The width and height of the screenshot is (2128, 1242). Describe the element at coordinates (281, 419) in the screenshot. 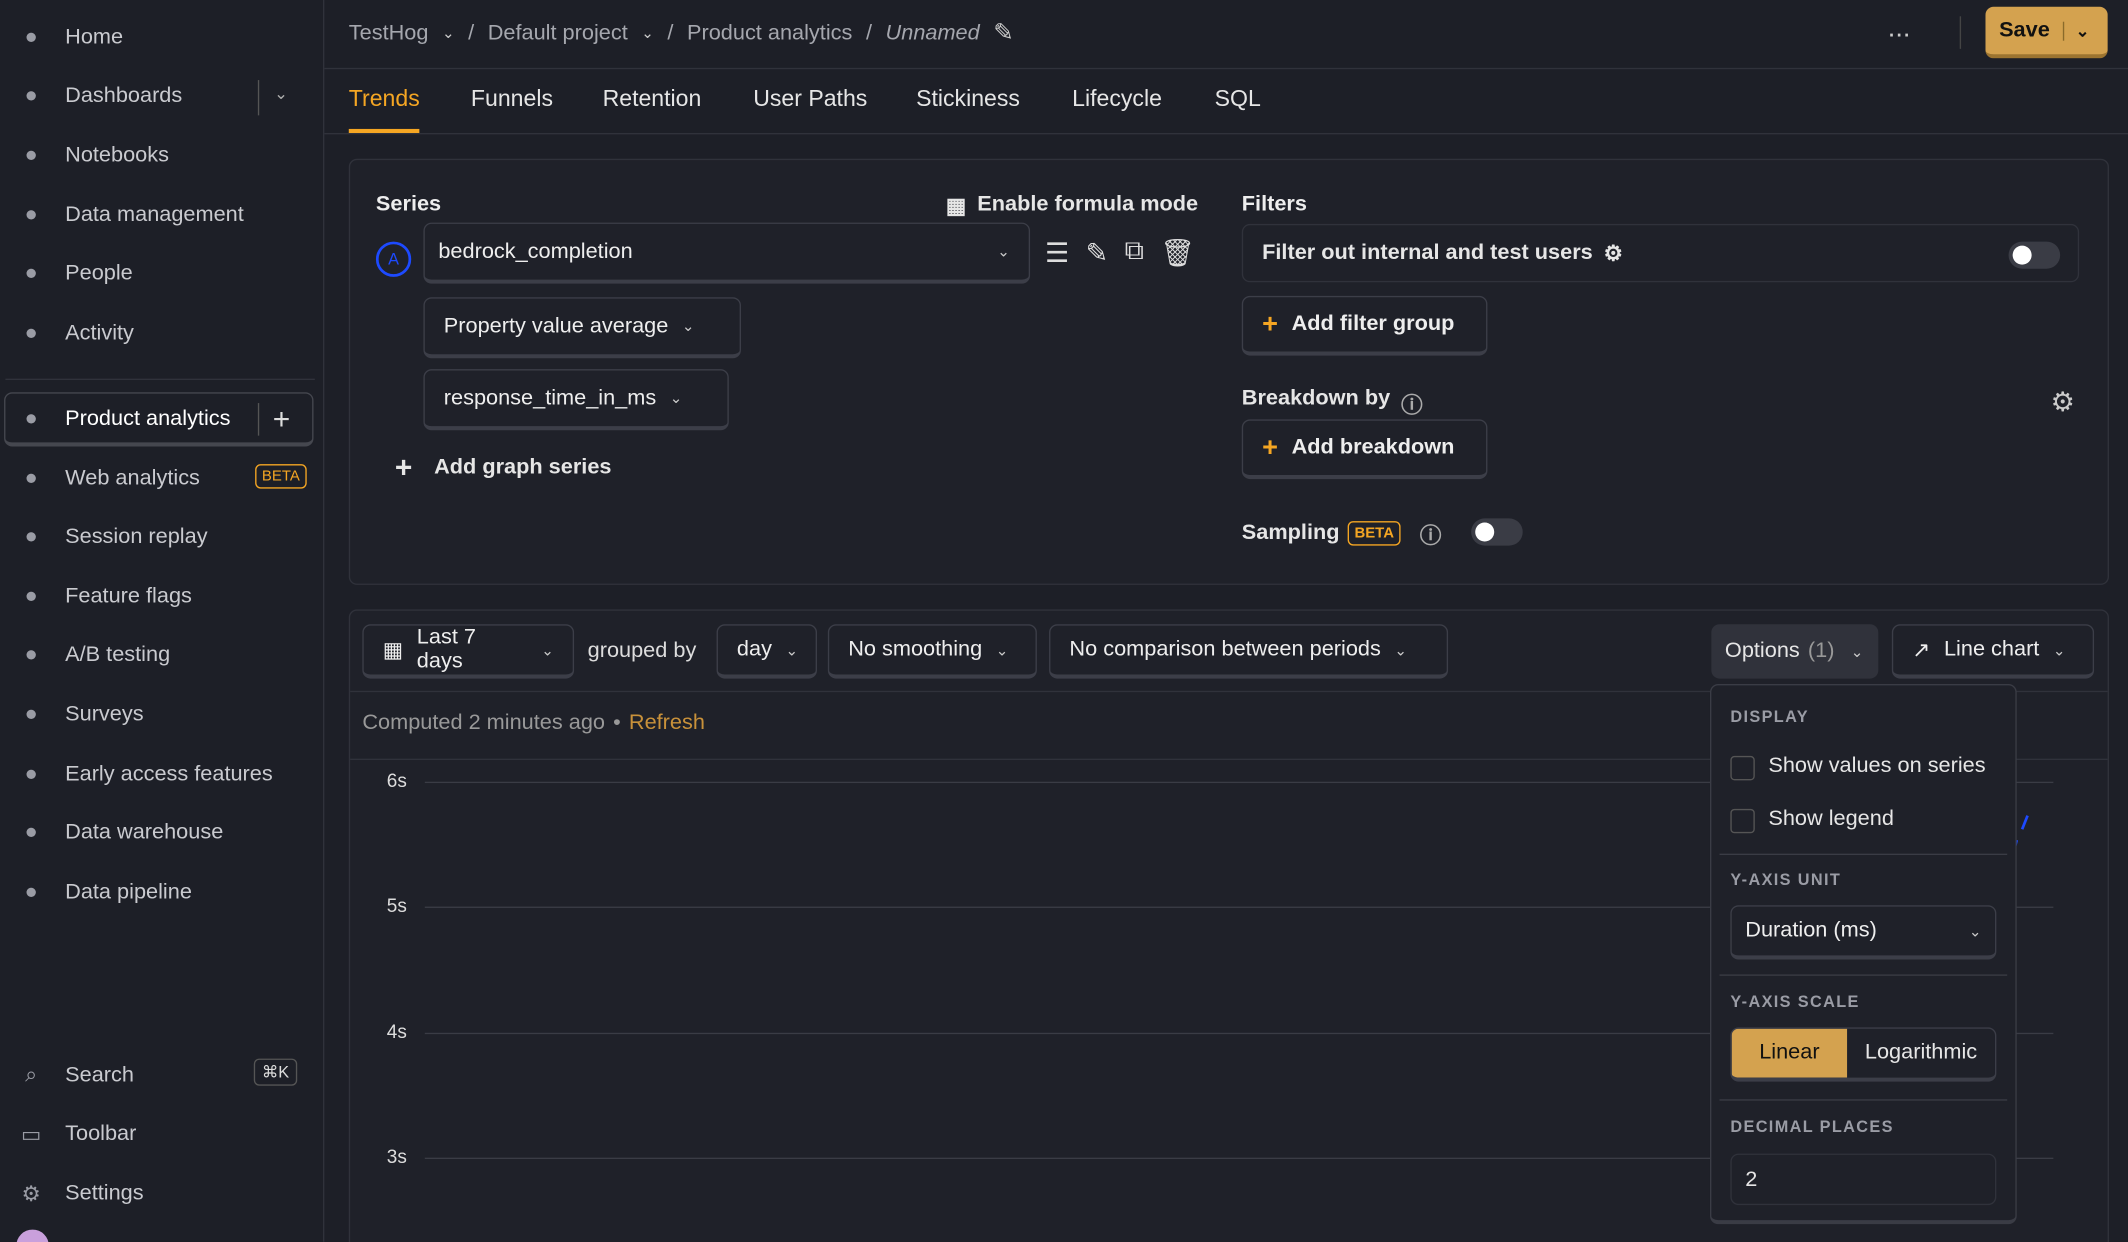

I see `new-insight-plus-icon: +` at that location.